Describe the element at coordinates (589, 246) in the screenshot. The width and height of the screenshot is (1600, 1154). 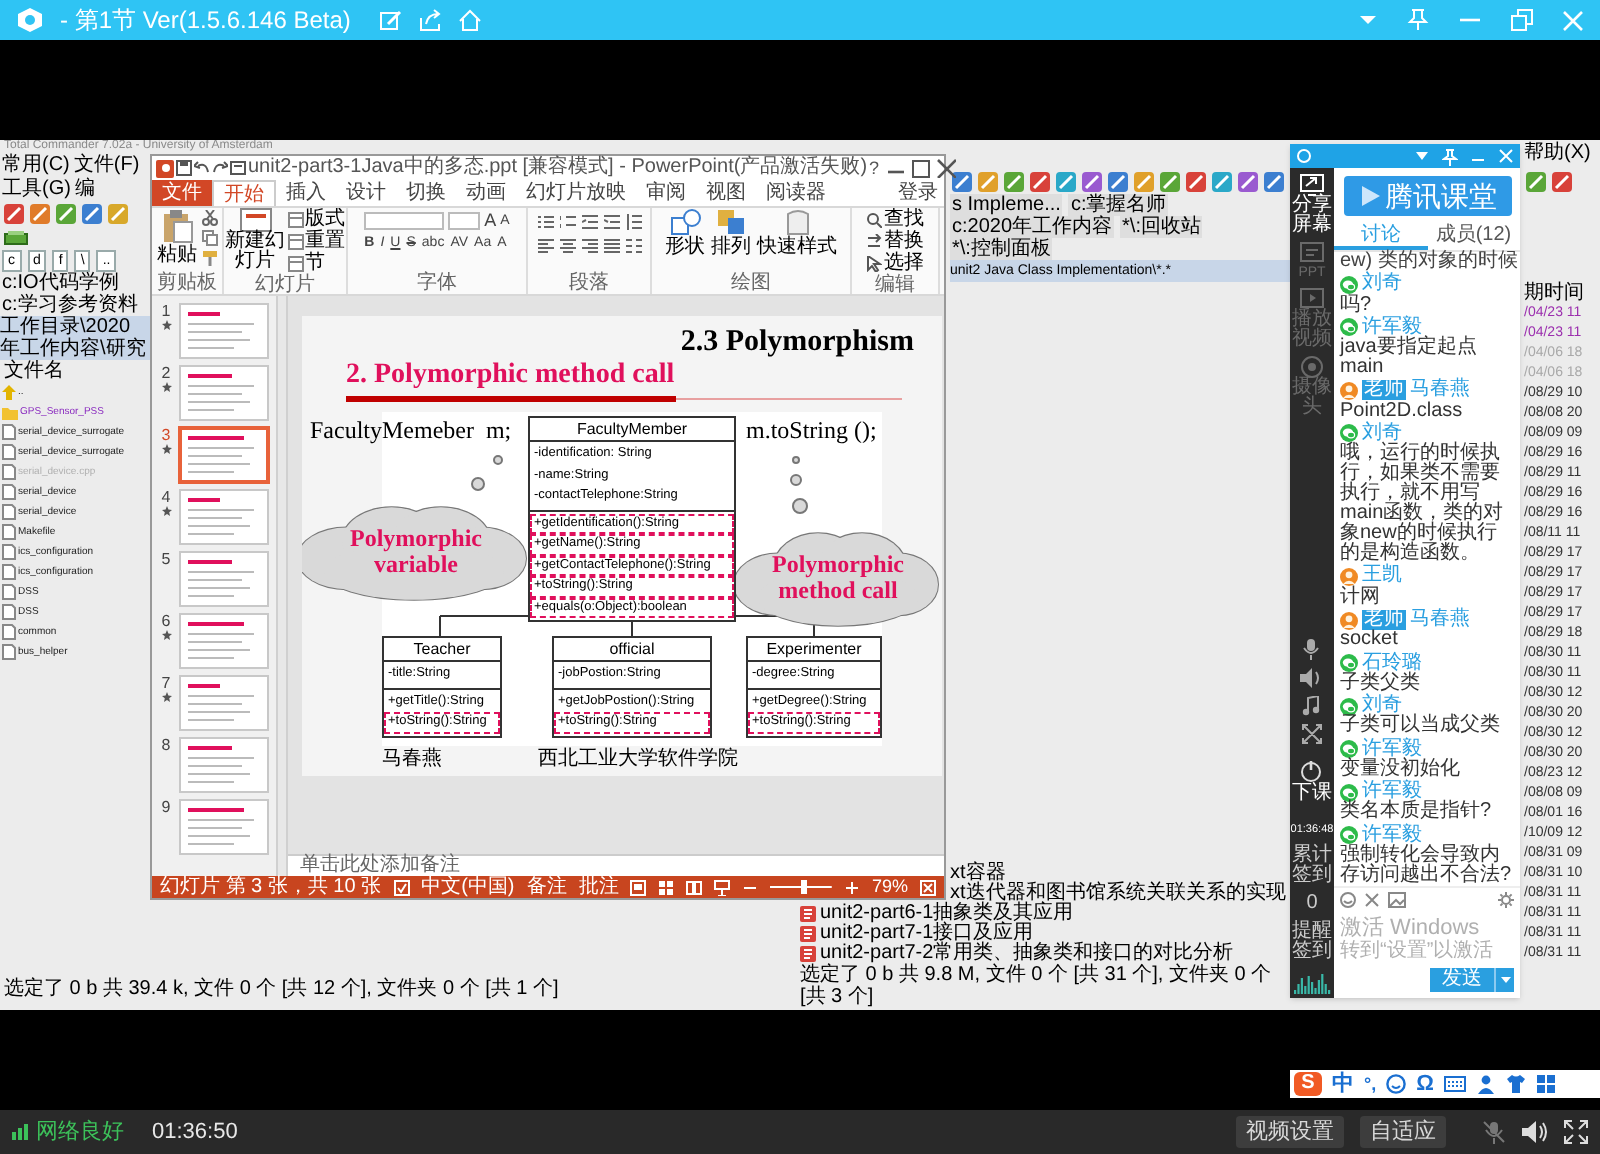
I see `align-right-icon` at that location.